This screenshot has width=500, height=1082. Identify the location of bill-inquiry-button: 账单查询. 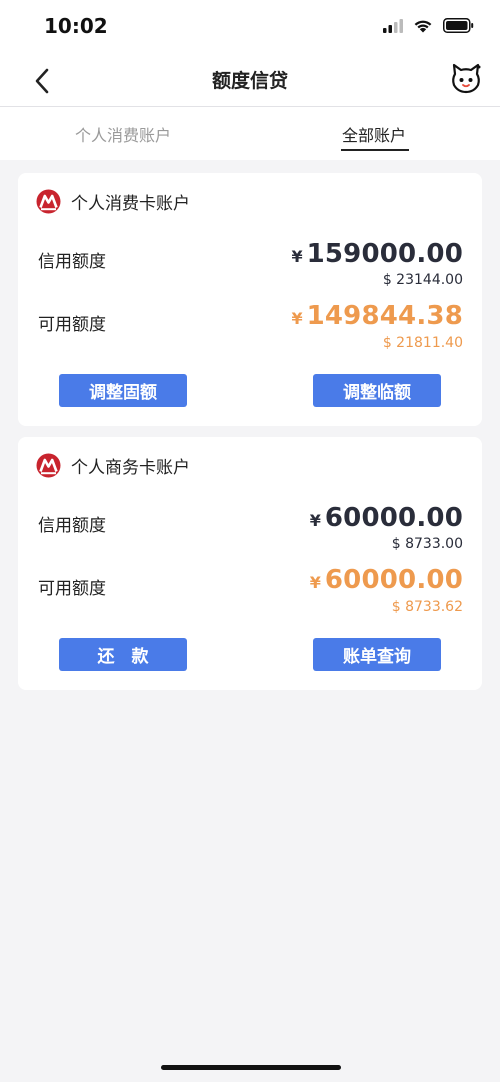
(377, 654).